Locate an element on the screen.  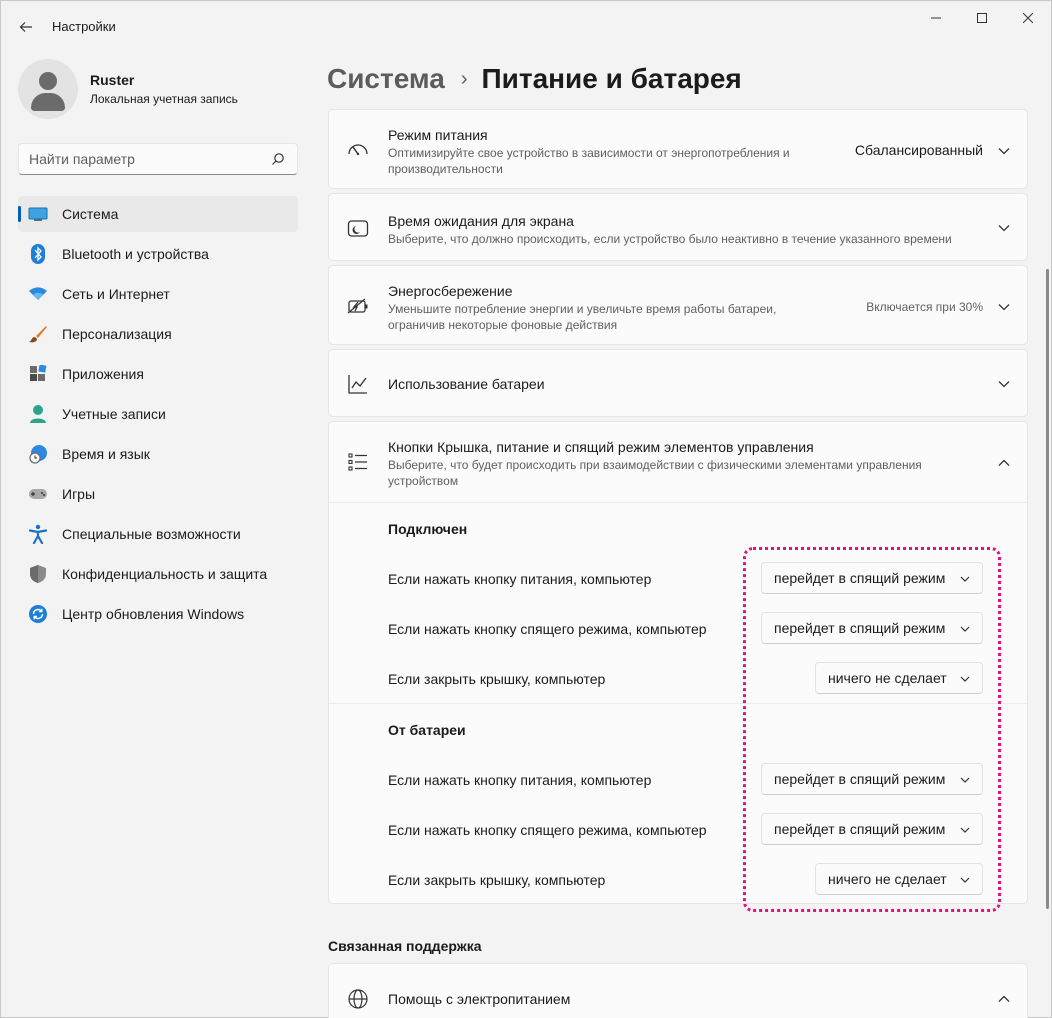
sidebar-item-personalization: Персонализация is located at coordinates (158, 334).